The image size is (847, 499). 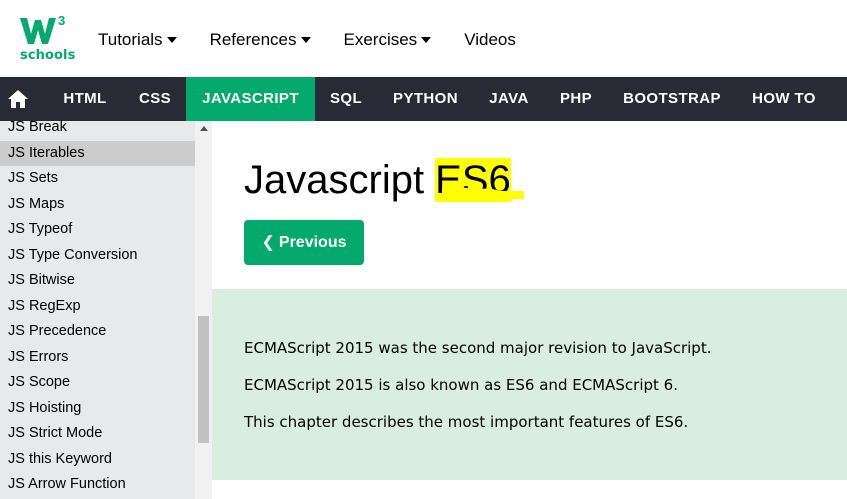 What do you see at coordinates (203, 379) in the screenshot?
I see `scrollbar-thumb` at bounding box center [203, 379].